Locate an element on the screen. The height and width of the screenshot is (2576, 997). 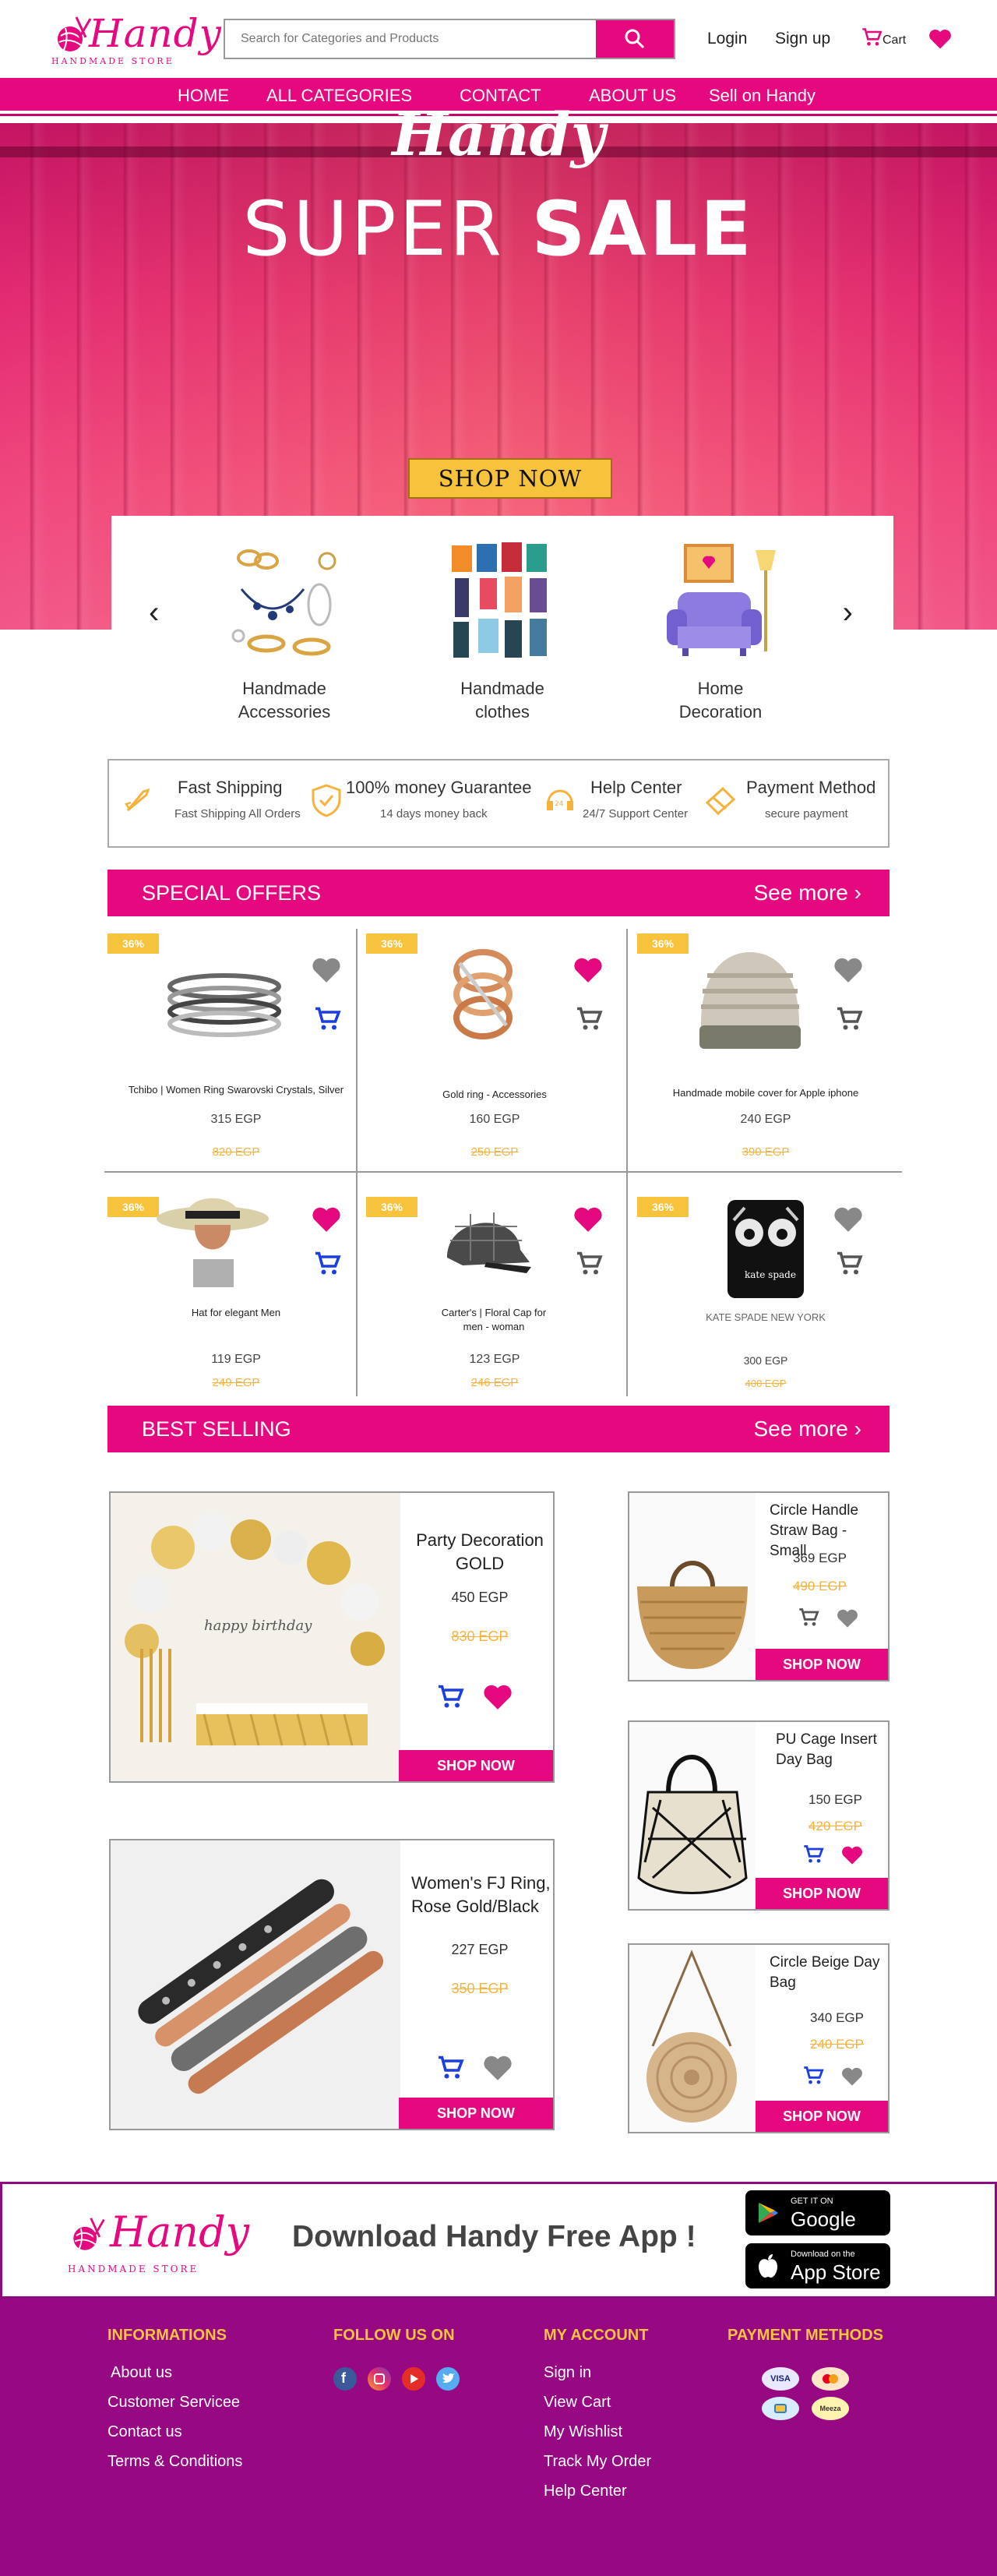
grid-divider is located at coordinates (503, 1172).